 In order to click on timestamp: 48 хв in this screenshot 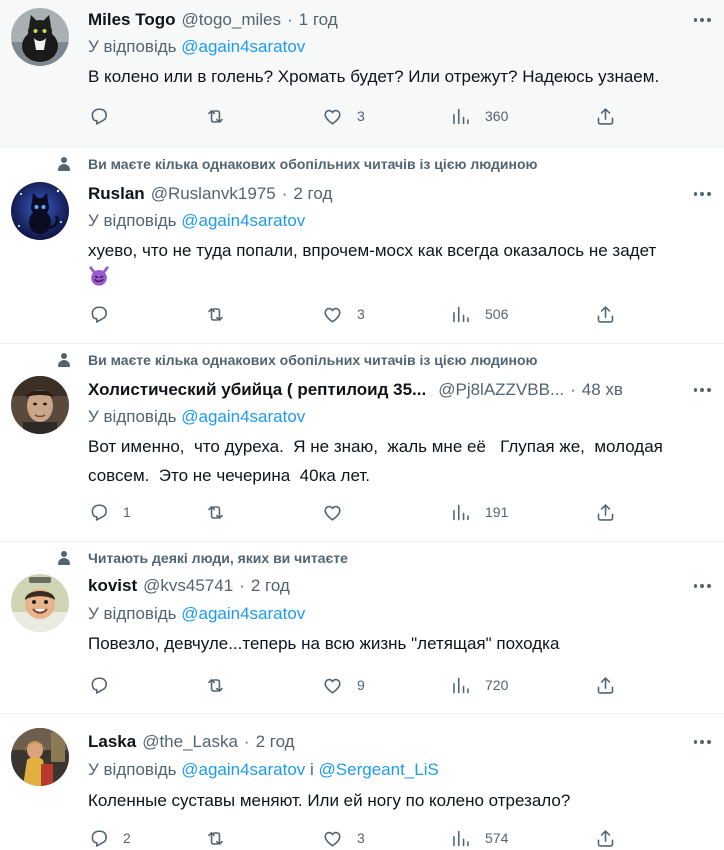, I will do `click(602, 390)`.